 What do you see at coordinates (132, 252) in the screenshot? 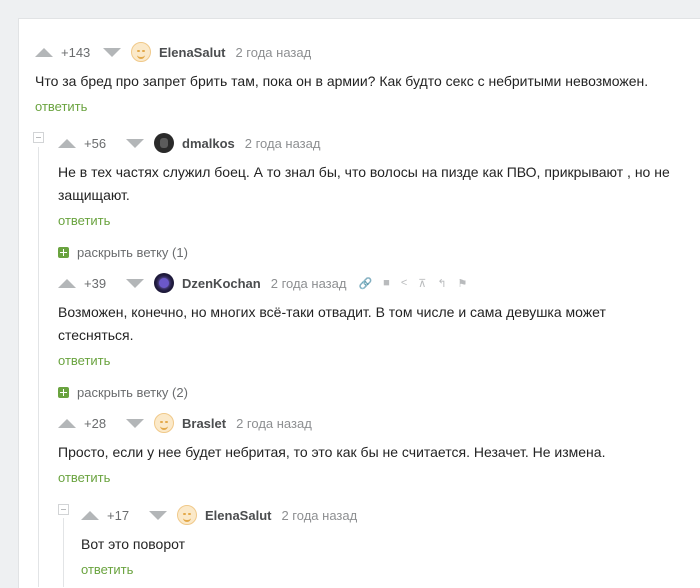
I see `expand-branch-label: раскрыть ветку (1)` at bounding box center [132, 252].